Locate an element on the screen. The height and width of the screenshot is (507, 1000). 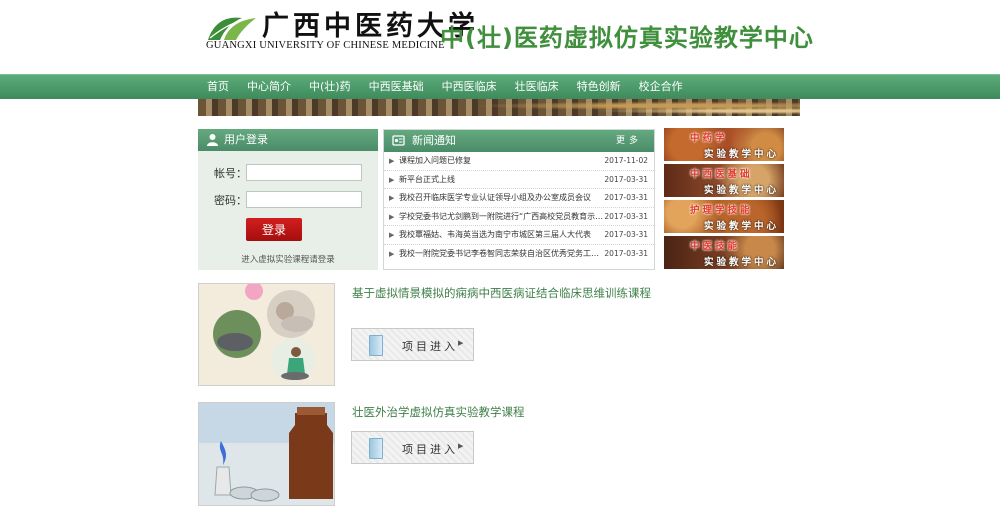
news-more-link: 更多 is located at coordinates (629, 141).